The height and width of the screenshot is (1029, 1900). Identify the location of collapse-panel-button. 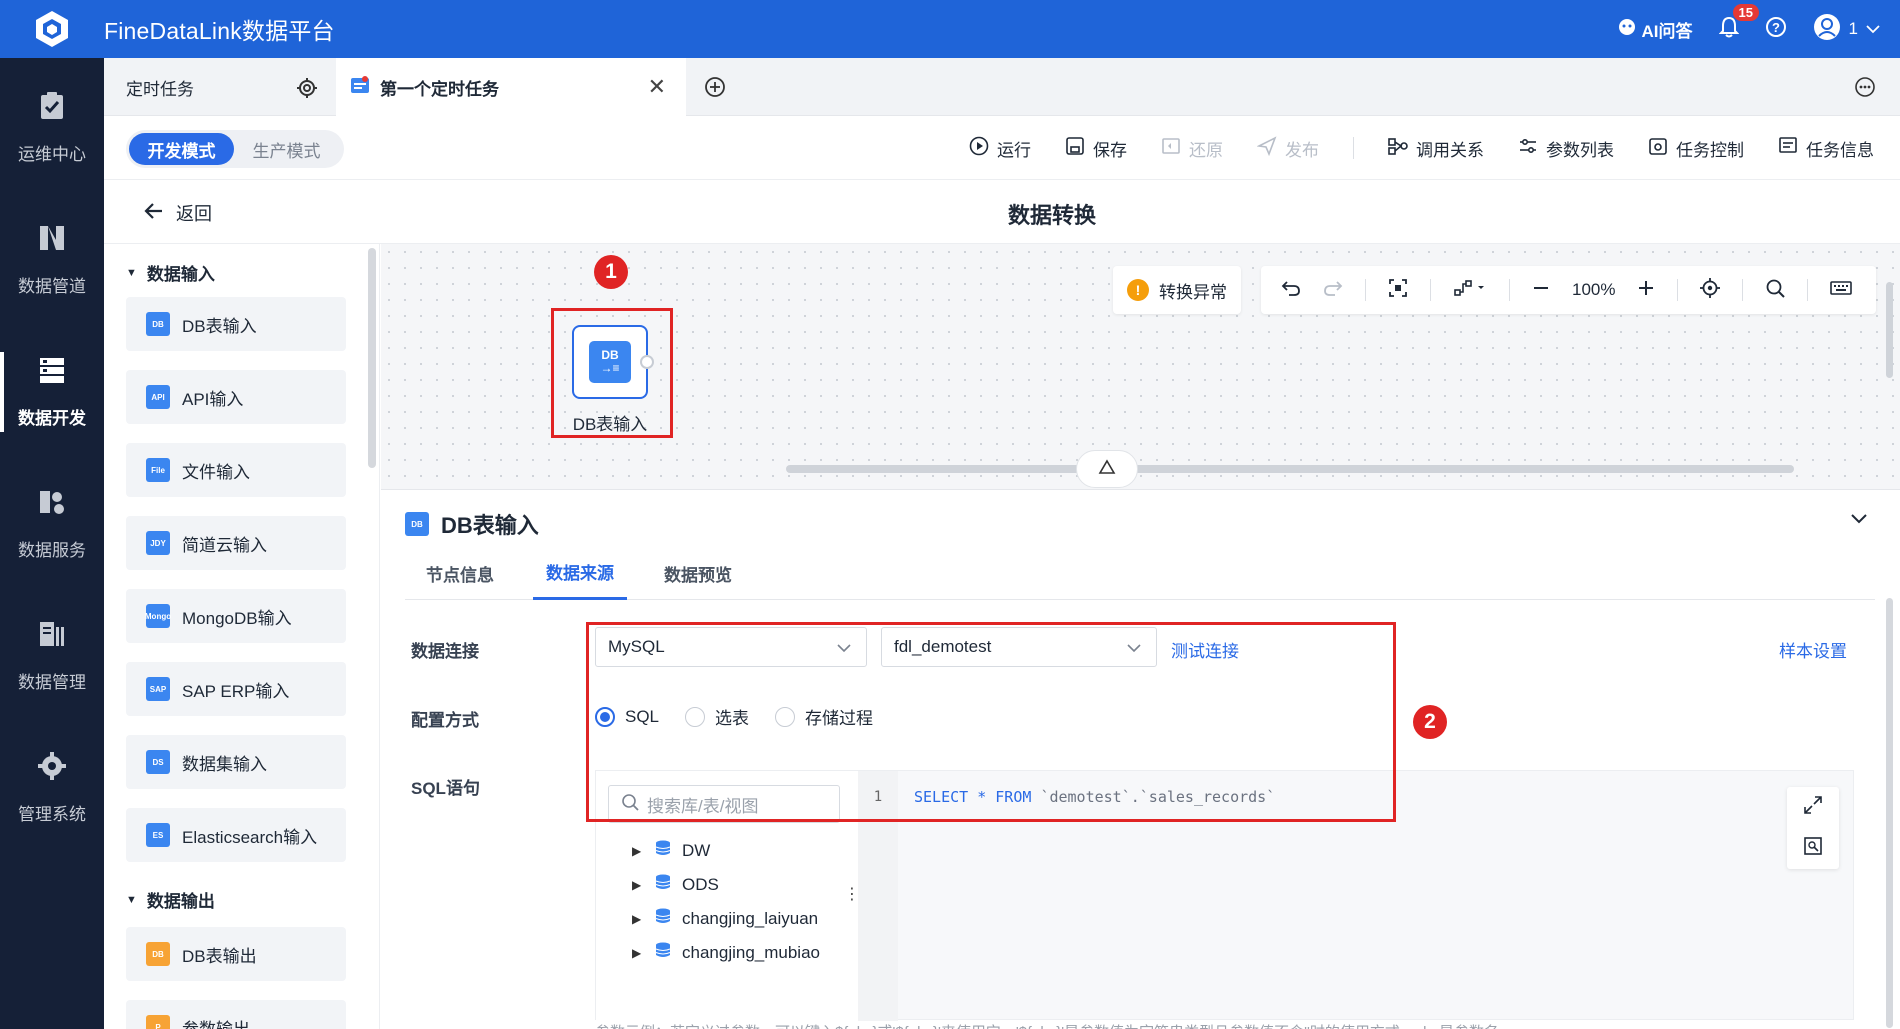
(1107, 469).